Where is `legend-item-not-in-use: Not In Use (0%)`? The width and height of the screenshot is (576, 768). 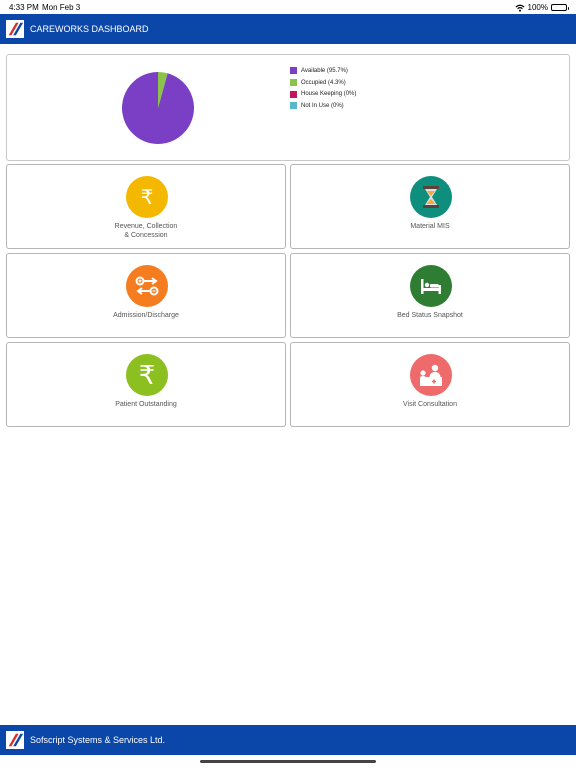 legend-item-not-in-use: Not In Use (0%) is located at coordinates (323, 106).